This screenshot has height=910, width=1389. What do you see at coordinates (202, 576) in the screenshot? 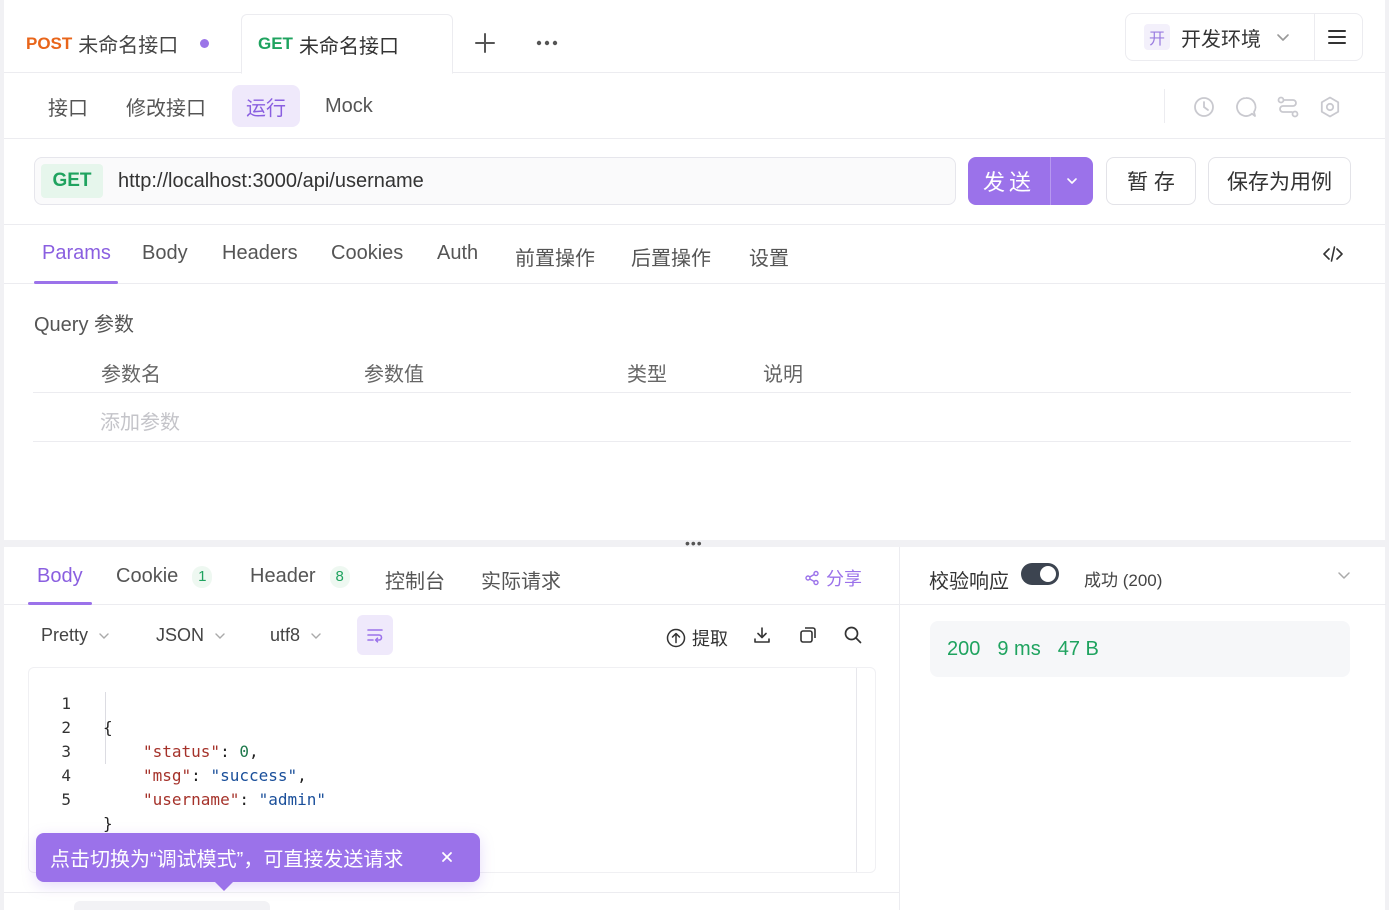
I see `count-badge: 1` at bounding box center [202, 576].